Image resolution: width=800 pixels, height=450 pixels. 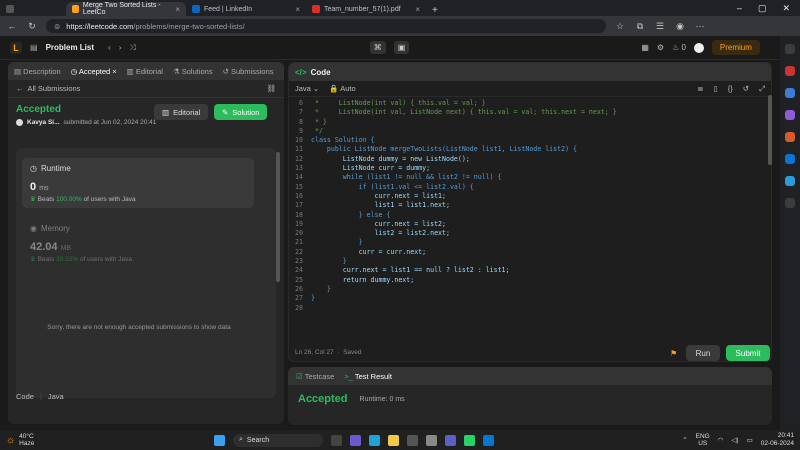 What do you see at coordinates (530, 252) in the screenshot?
I see `code-line: 22 curr = curr.next;` at bounding box center [530, 252].